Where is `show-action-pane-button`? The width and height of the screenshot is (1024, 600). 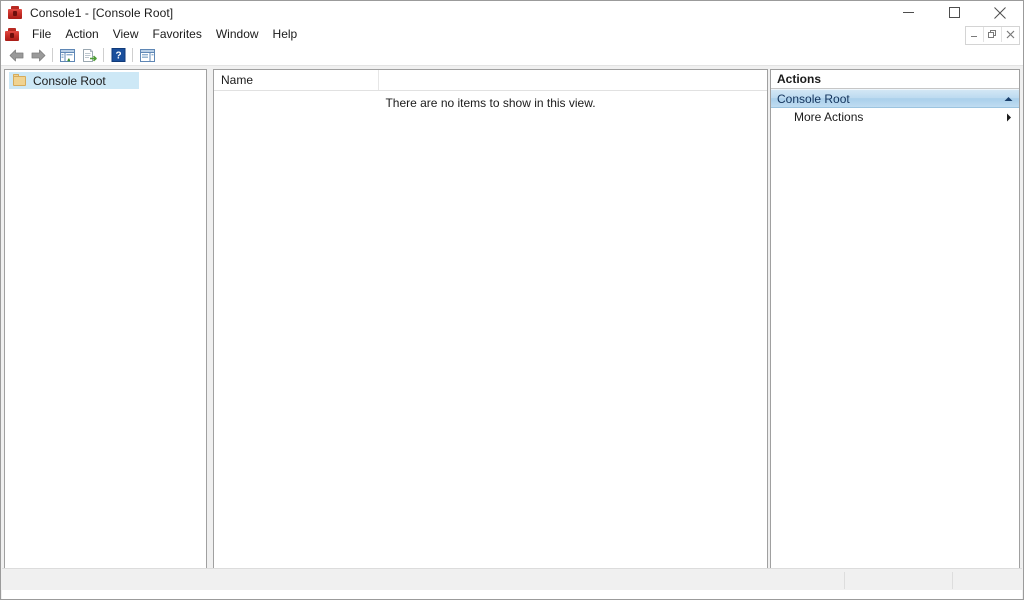 show-action-pane-button is located at coordinates (147, 55).